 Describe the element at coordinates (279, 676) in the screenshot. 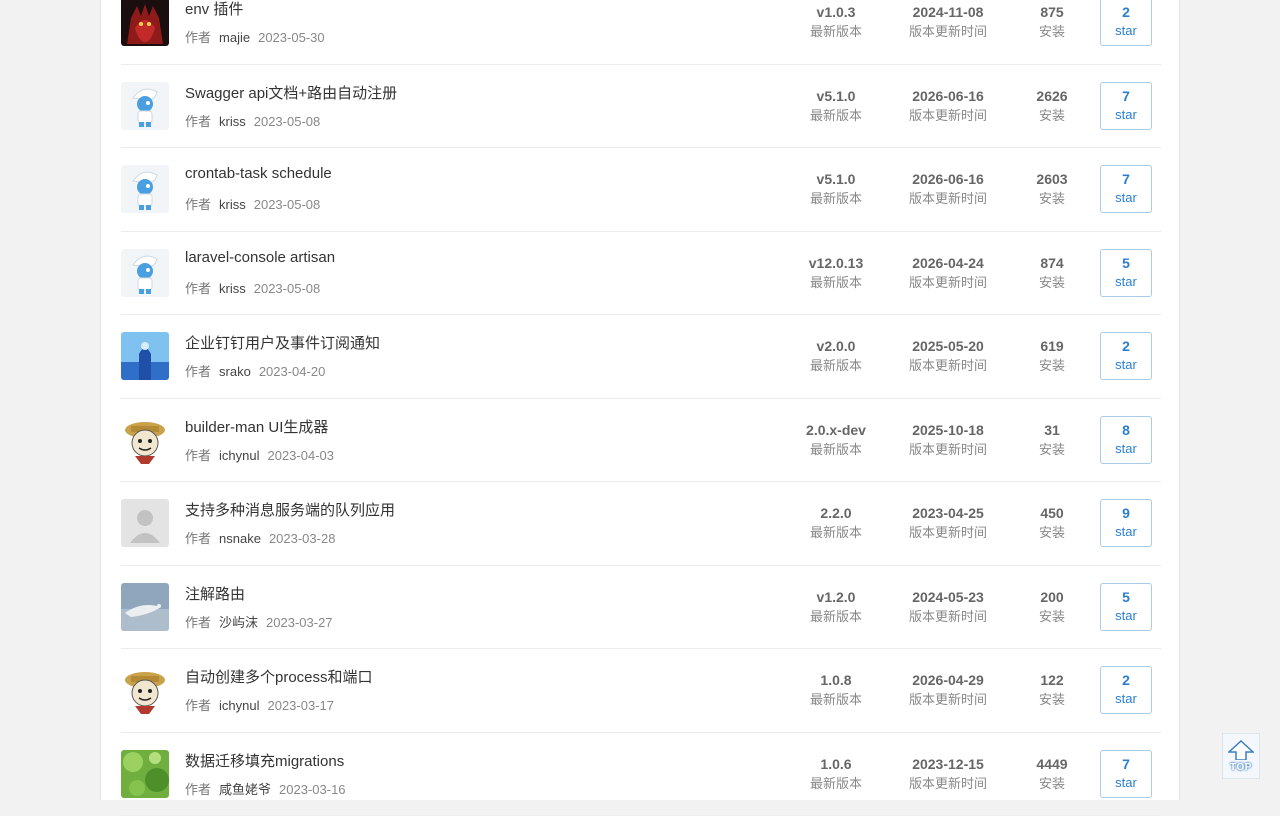

I see `plugin-title: 自动创建多个process和端口` at that location.